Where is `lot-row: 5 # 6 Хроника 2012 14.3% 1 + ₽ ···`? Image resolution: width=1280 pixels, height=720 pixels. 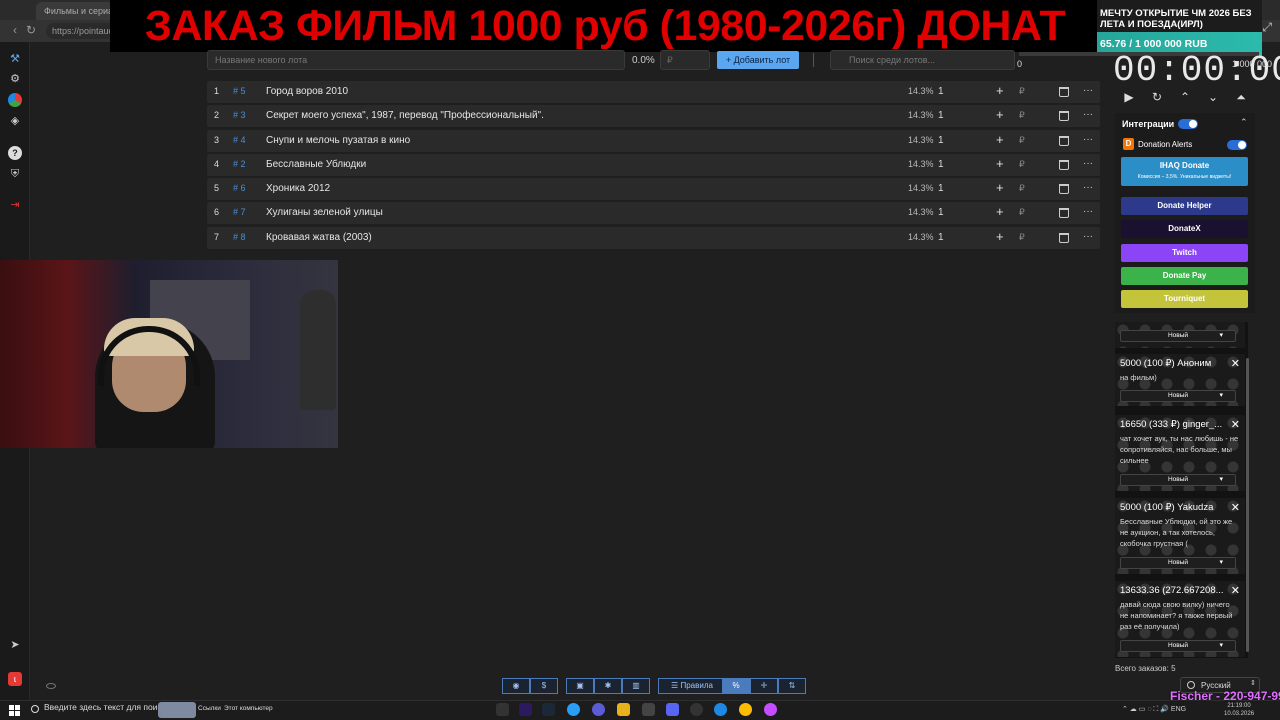 lot-row: 5 # 6 Хроника 2012 14.3% 1 + ₽ ··· is located at coordinates (653, 189).